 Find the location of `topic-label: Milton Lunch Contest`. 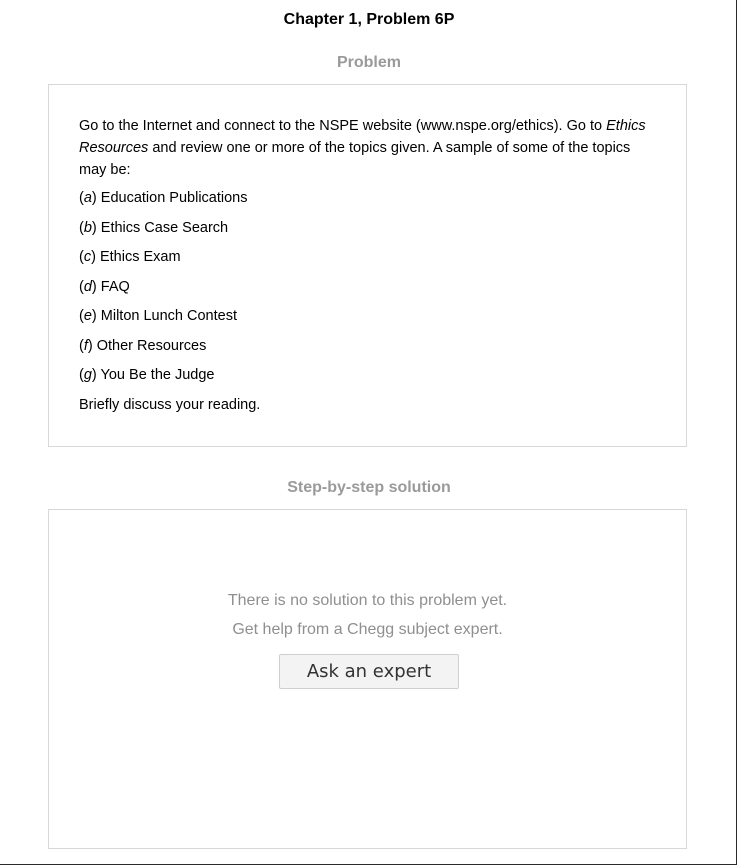

topic-label: Milton Lunch Contest is located at coordinates (168, 316).